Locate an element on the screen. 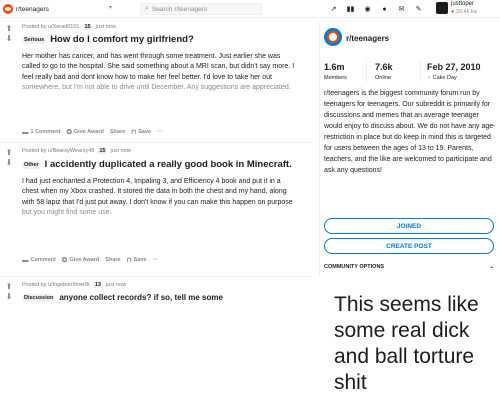  post-flair: Serious is located at coordinates (34, 39).